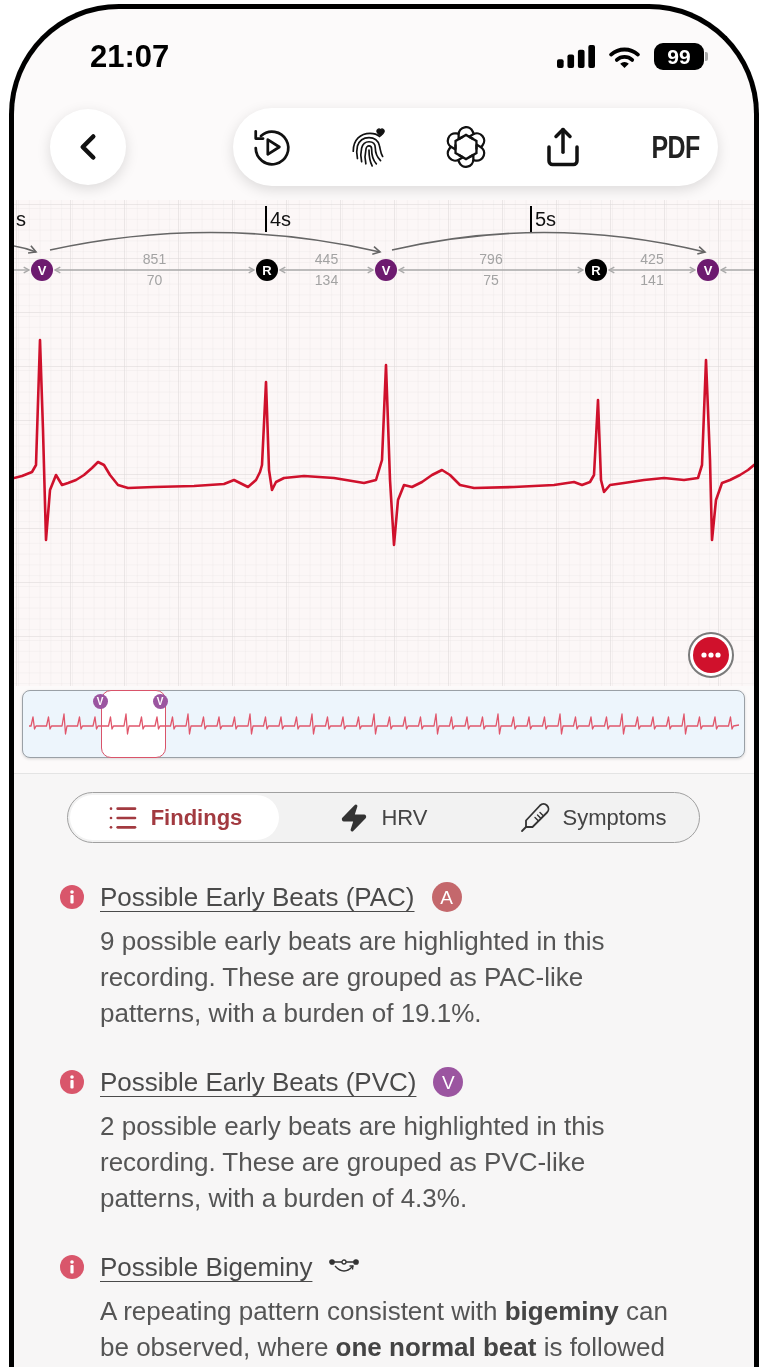 This screenshot has height=1367, width=768. Describe the element at coordinates (592, 817) in the screenshot. I see `tab: Symptoms` at that location.